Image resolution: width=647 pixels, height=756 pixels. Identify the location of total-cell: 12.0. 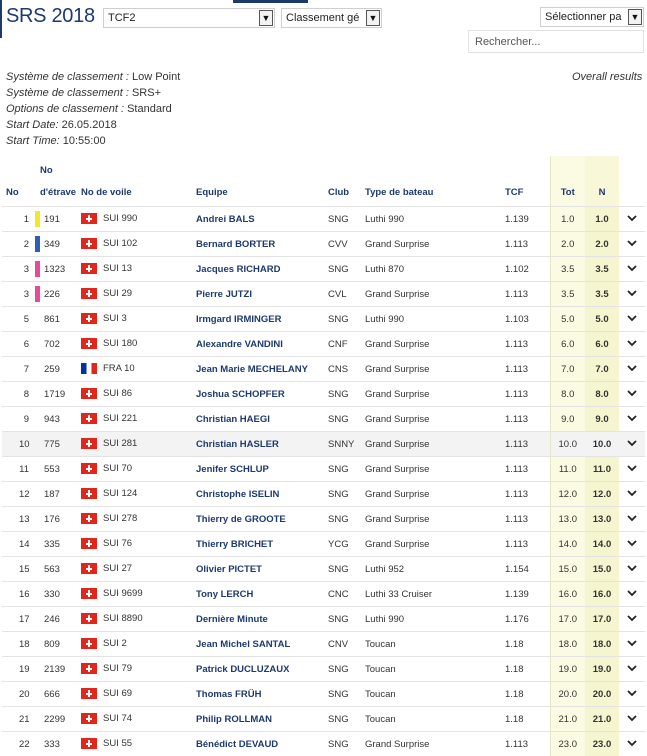
(567, 494).